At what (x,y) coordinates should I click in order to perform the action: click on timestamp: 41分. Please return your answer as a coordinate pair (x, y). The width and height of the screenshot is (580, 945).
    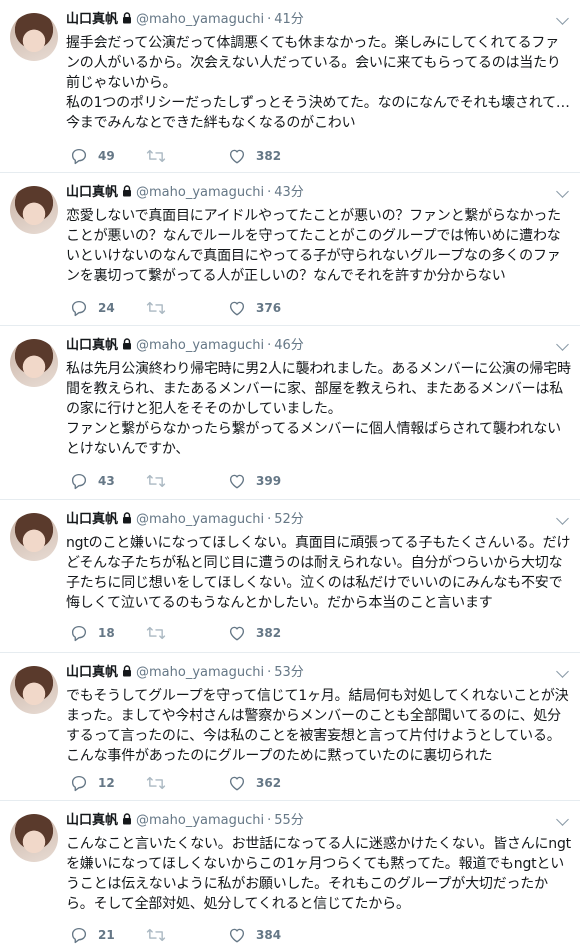
    Looking at the image, I should click on (289, 19).